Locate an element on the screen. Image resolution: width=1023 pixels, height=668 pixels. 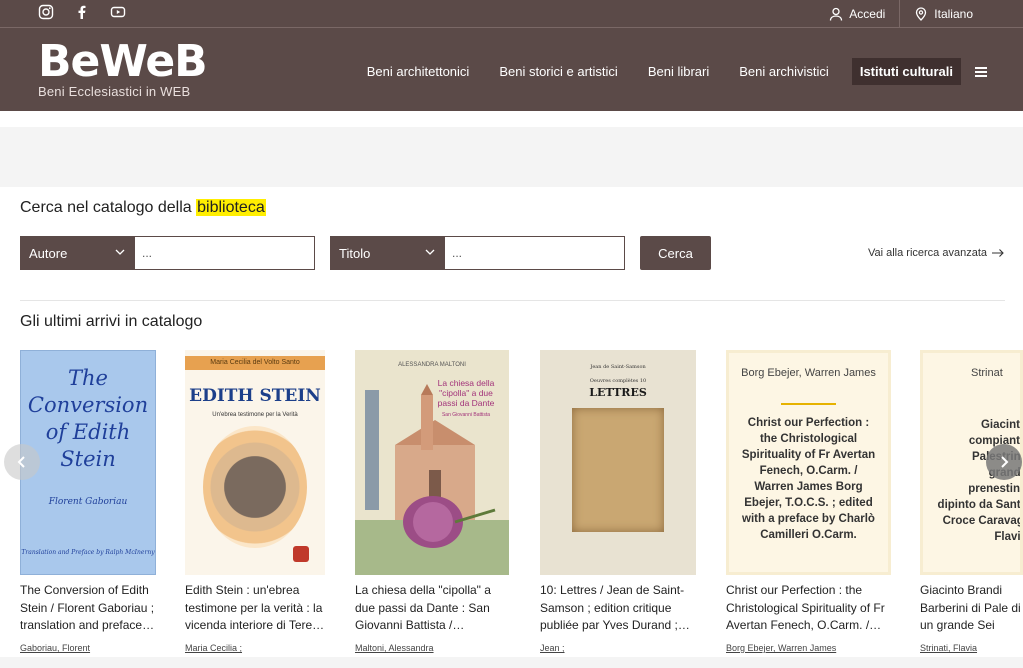
carousel-prev-button is located at coordinates (22, 462).